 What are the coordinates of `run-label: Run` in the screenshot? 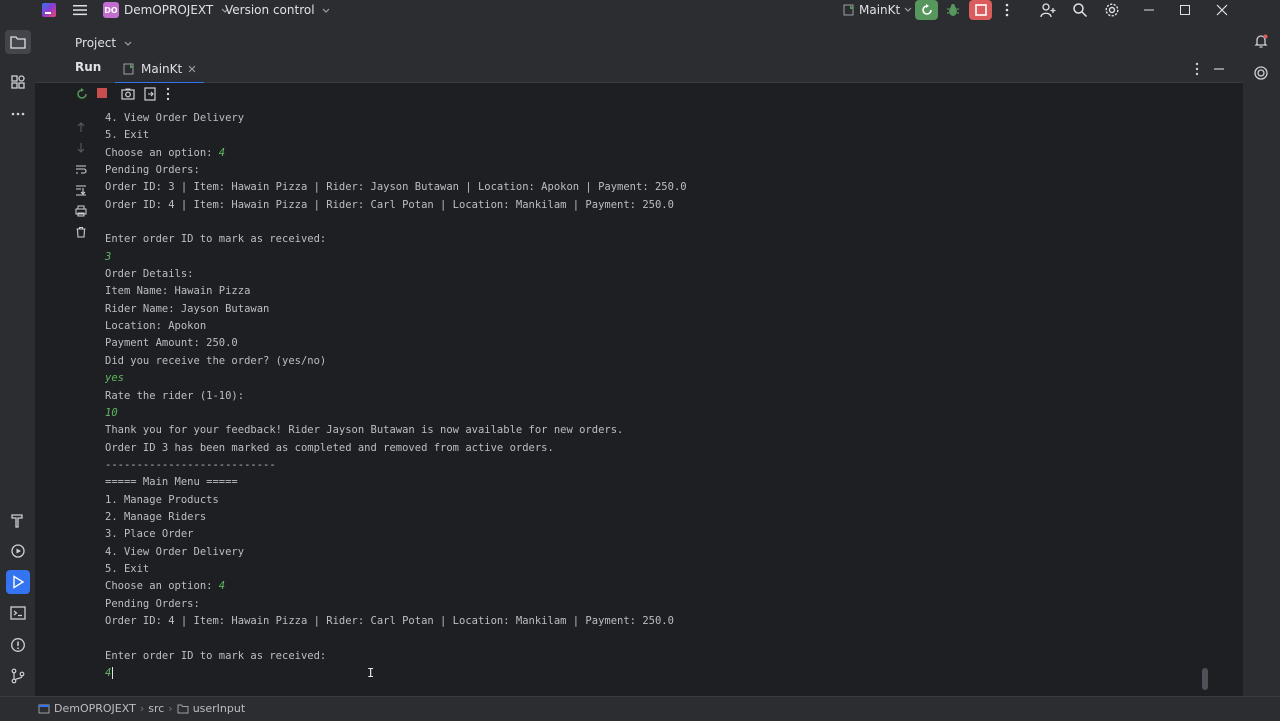 It's located at (88, 67).